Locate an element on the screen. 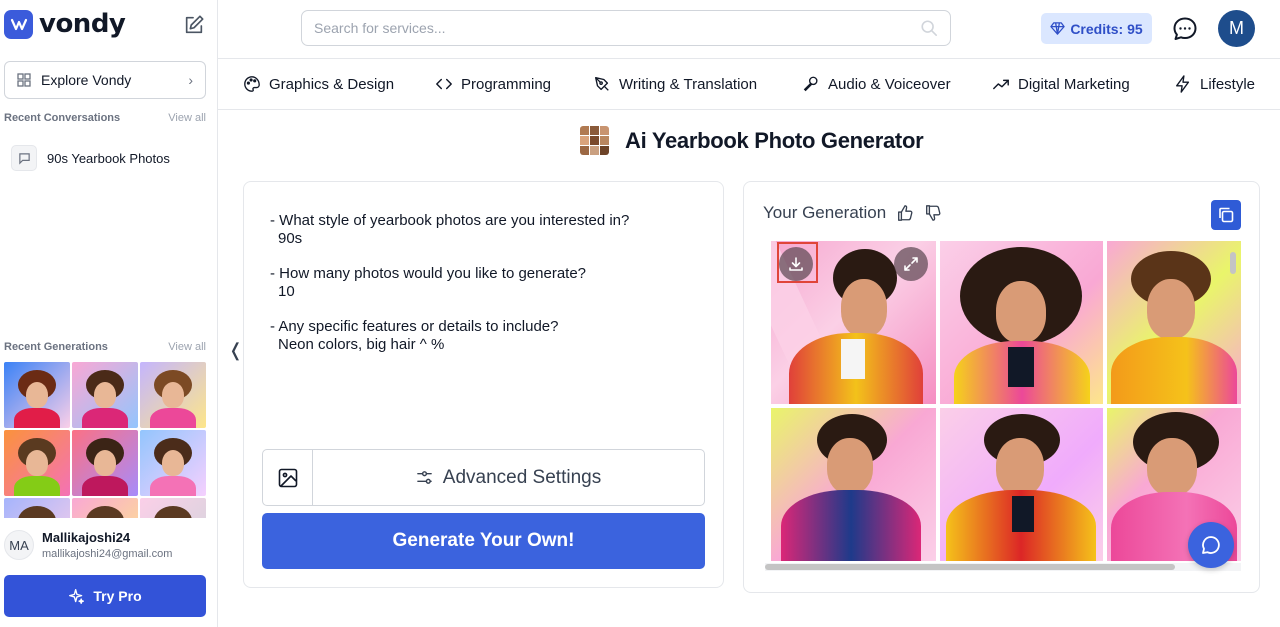 The width and height of the screenshot is (1280, 627). category-writing-translation: Writing & Translation is located at coordinates (697, 84).